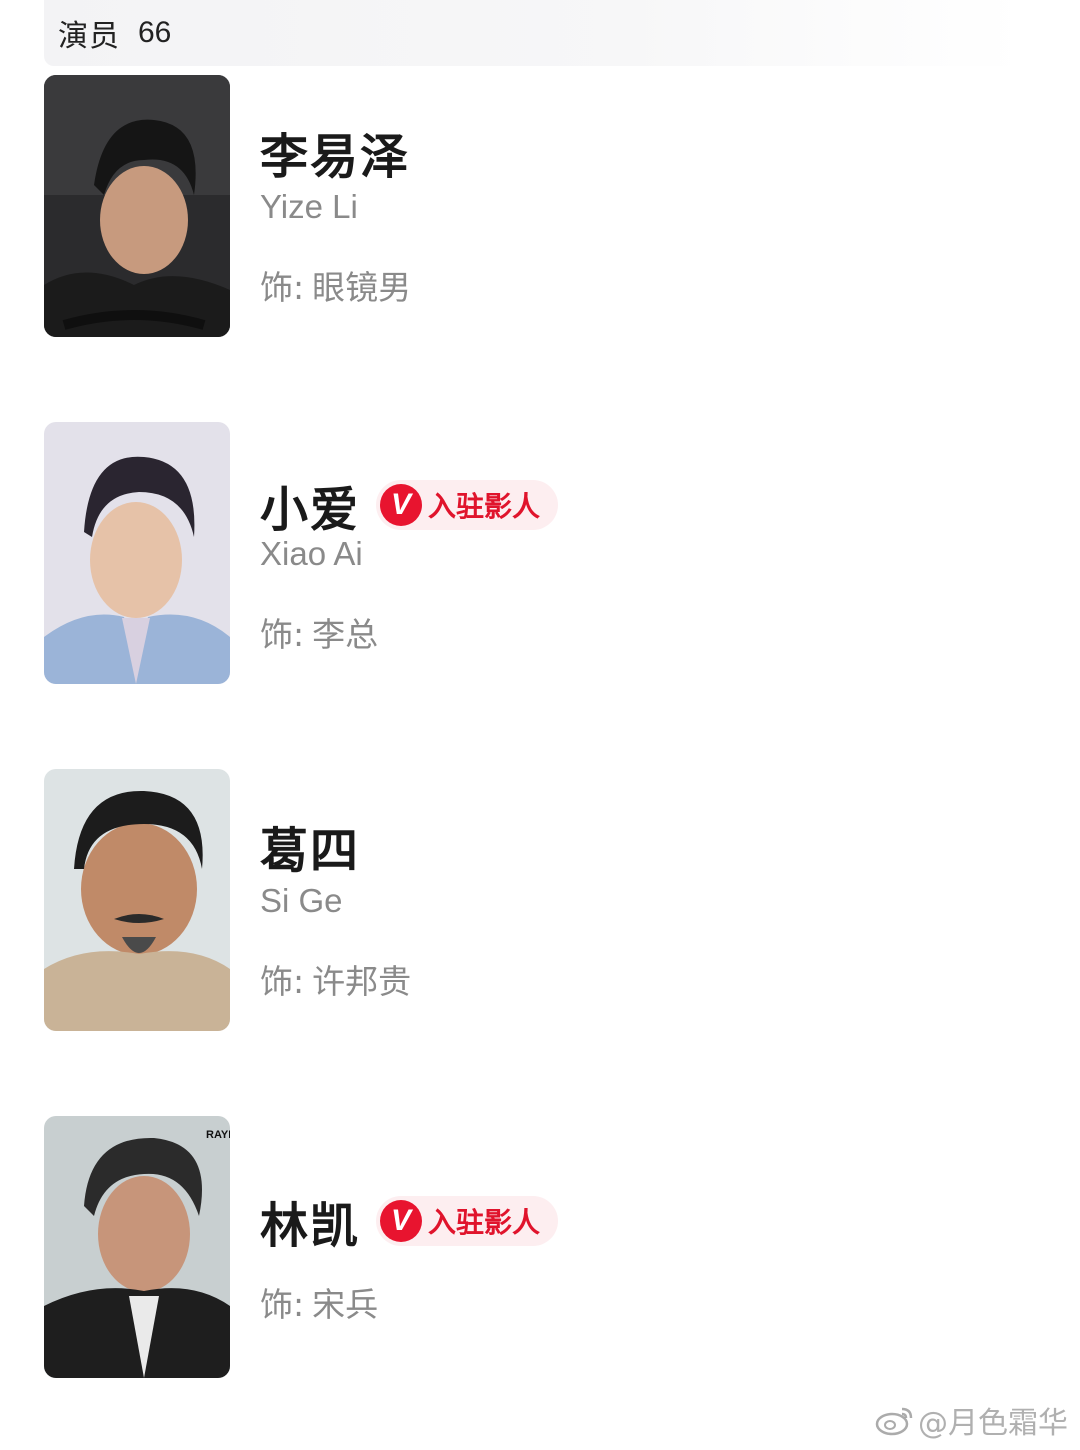 The width and height of the screenshot is (1080, 1450). I want to click on actor-name: 小爱, so click(310, 505).